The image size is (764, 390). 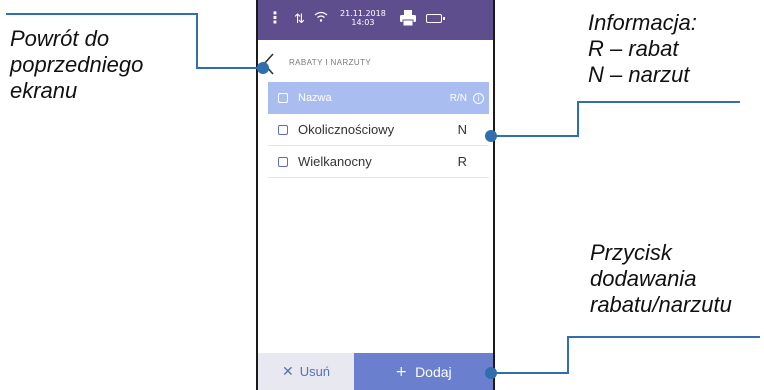 I want to click on callout-back-line-3: ekranu, so click(x=44, y=90).